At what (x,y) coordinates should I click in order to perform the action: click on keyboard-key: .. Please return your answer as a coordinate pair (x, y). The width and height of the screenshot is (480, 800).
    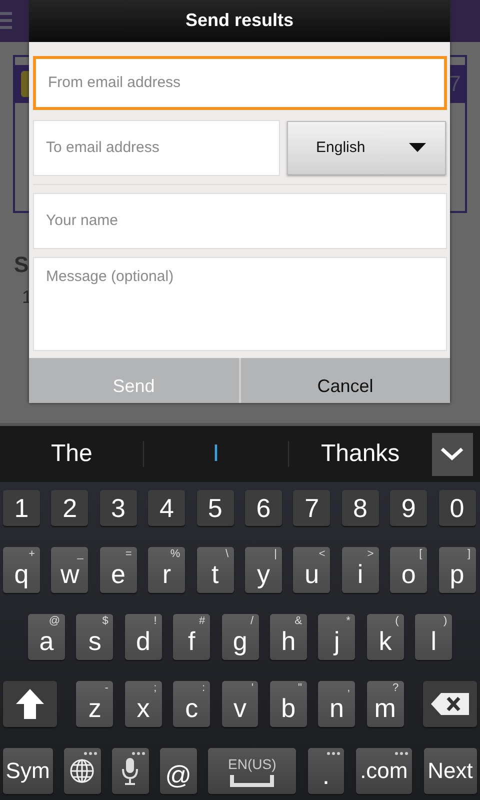
    Looking at the image, I should click on (326, 771).